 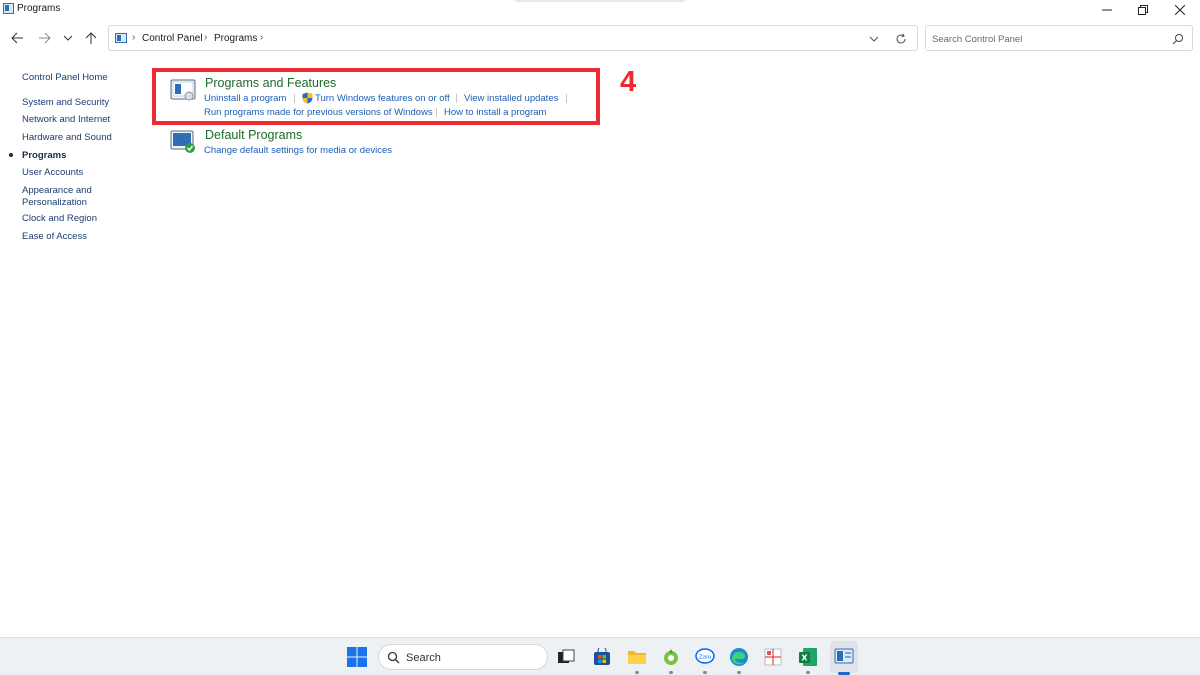 I want to click on window-title: Programs, so click(x=39, y=8).